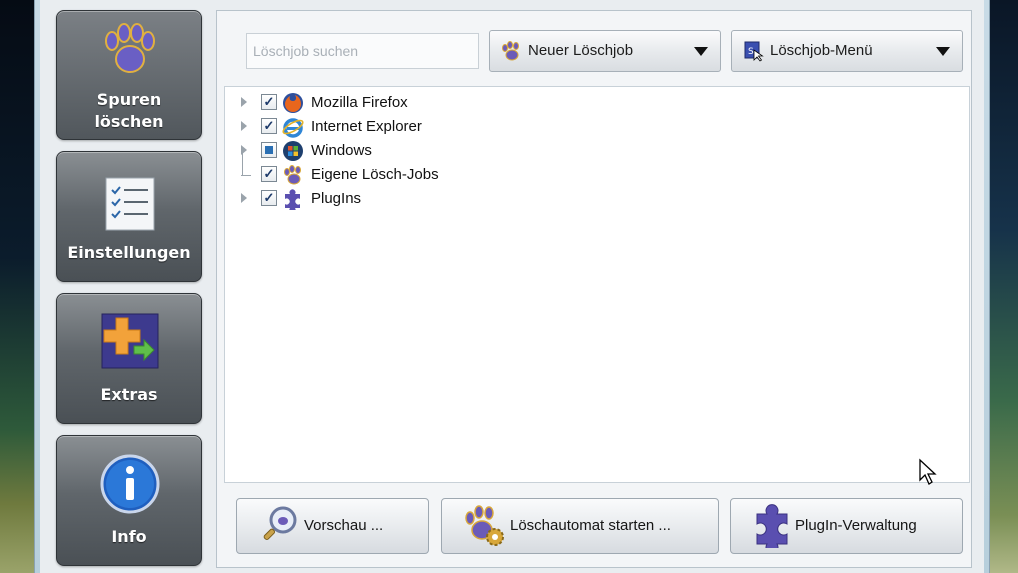  Describe the element at coordinates (129, 99) in the screenshot. I see `sidebar-item-label: Spuren` at that location.